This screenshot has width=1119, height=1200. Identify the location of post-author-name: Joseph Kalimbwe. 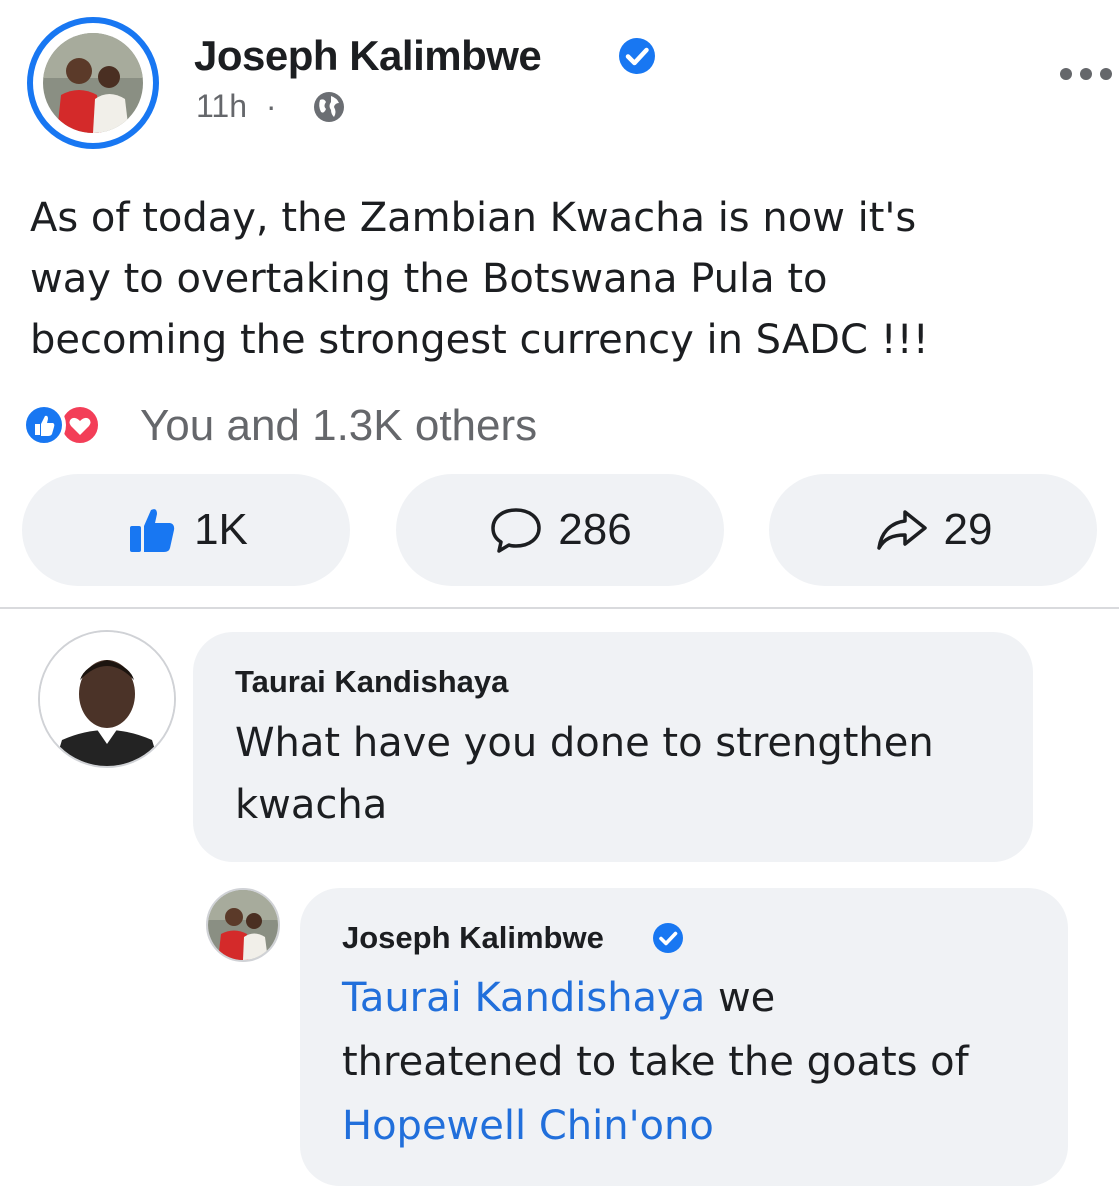
(368, 56).